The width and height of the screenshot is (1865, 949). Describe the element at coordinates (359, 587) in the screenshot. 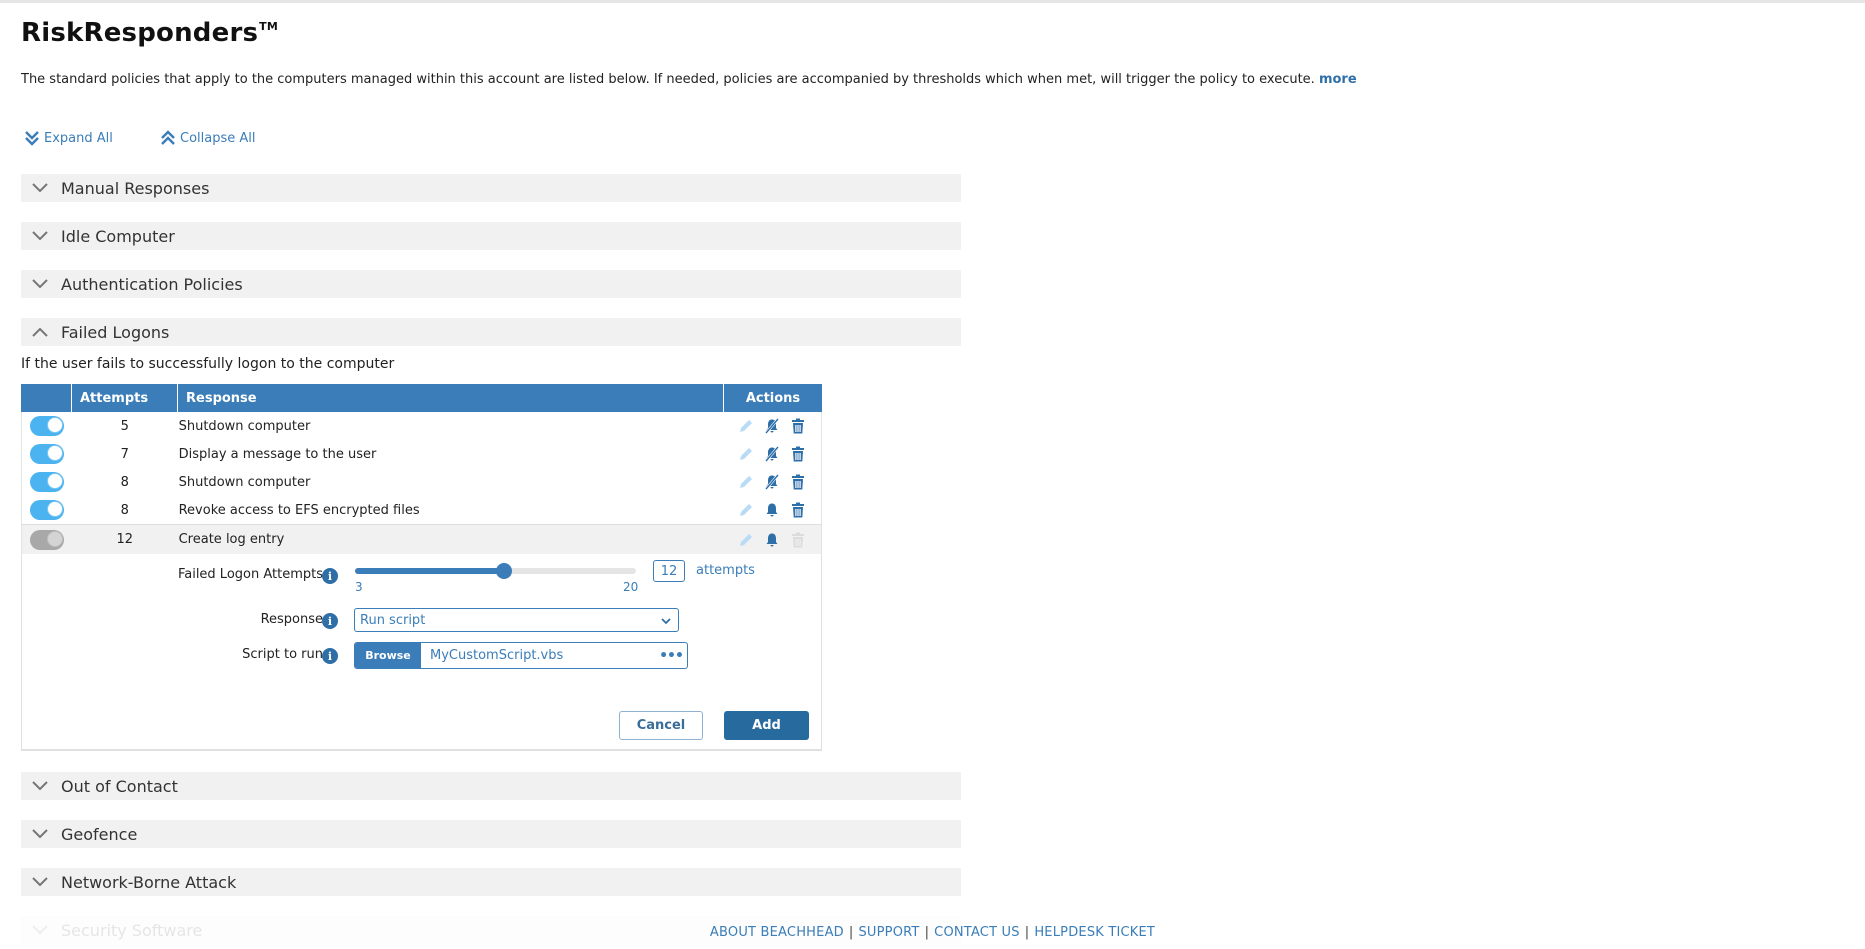

I see `slider-min-label: 3` at that location.